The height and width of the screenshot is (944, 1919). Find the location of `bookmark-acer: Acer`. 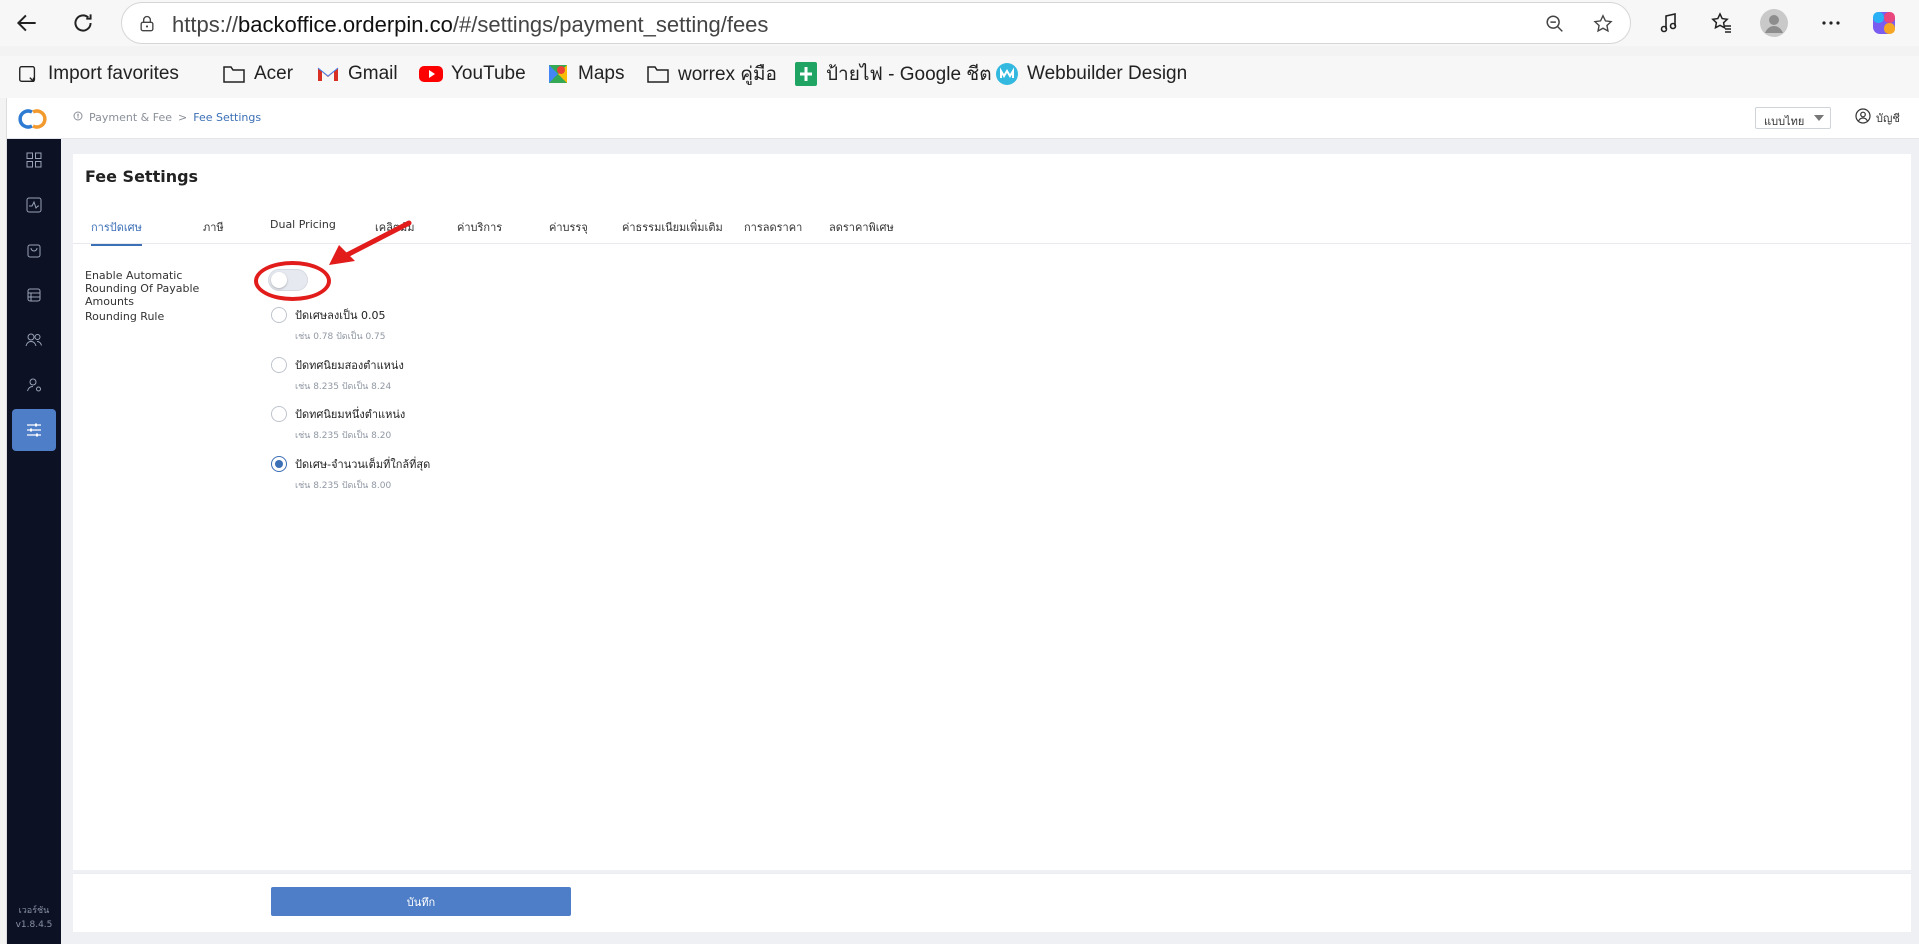

bookmark-acer: Acer is located at coordinates (257, 74).